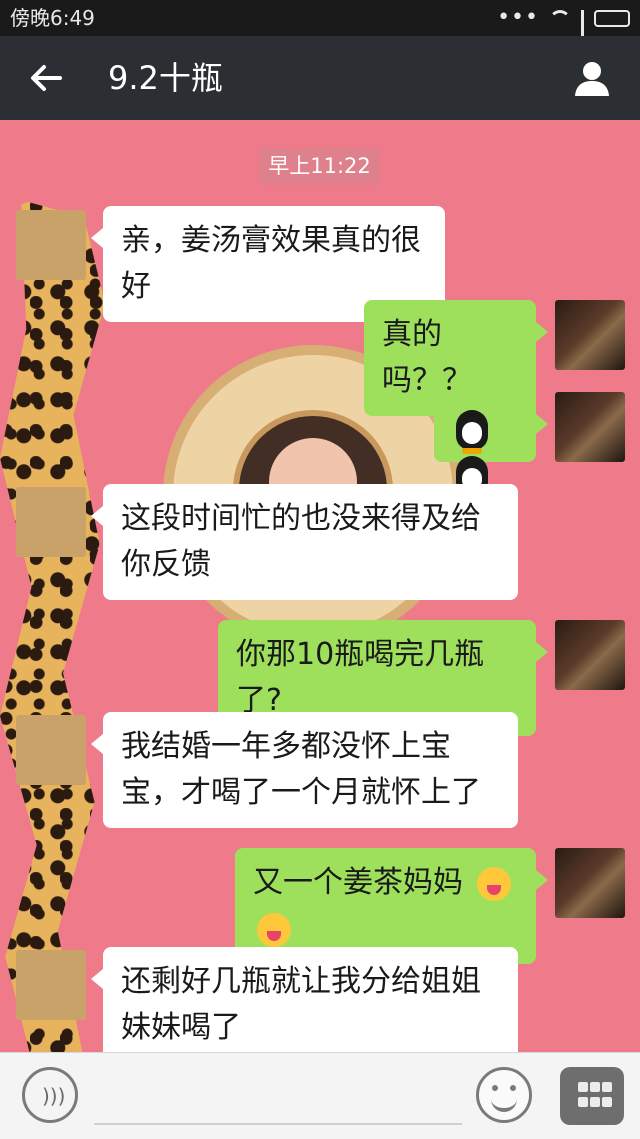 Image resolution: width=640 pixels, height=1139 pixels. Describe the element at coordinates (46, 78) in the screenshot. I see `back-arrow-icon` at that location.